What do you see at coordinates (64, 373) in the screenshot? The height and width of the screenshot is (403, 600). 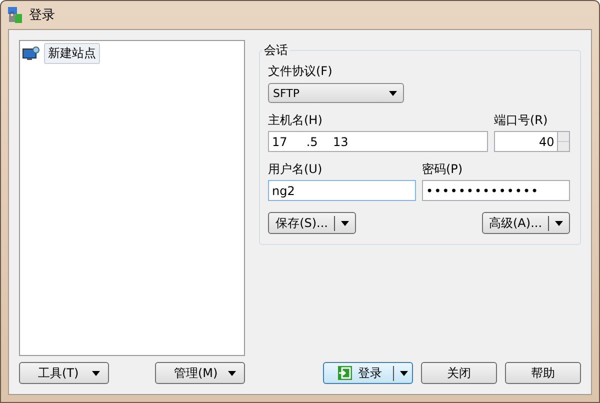 I see `menu-button: 工具(T)` at bounding box center [64, 373].